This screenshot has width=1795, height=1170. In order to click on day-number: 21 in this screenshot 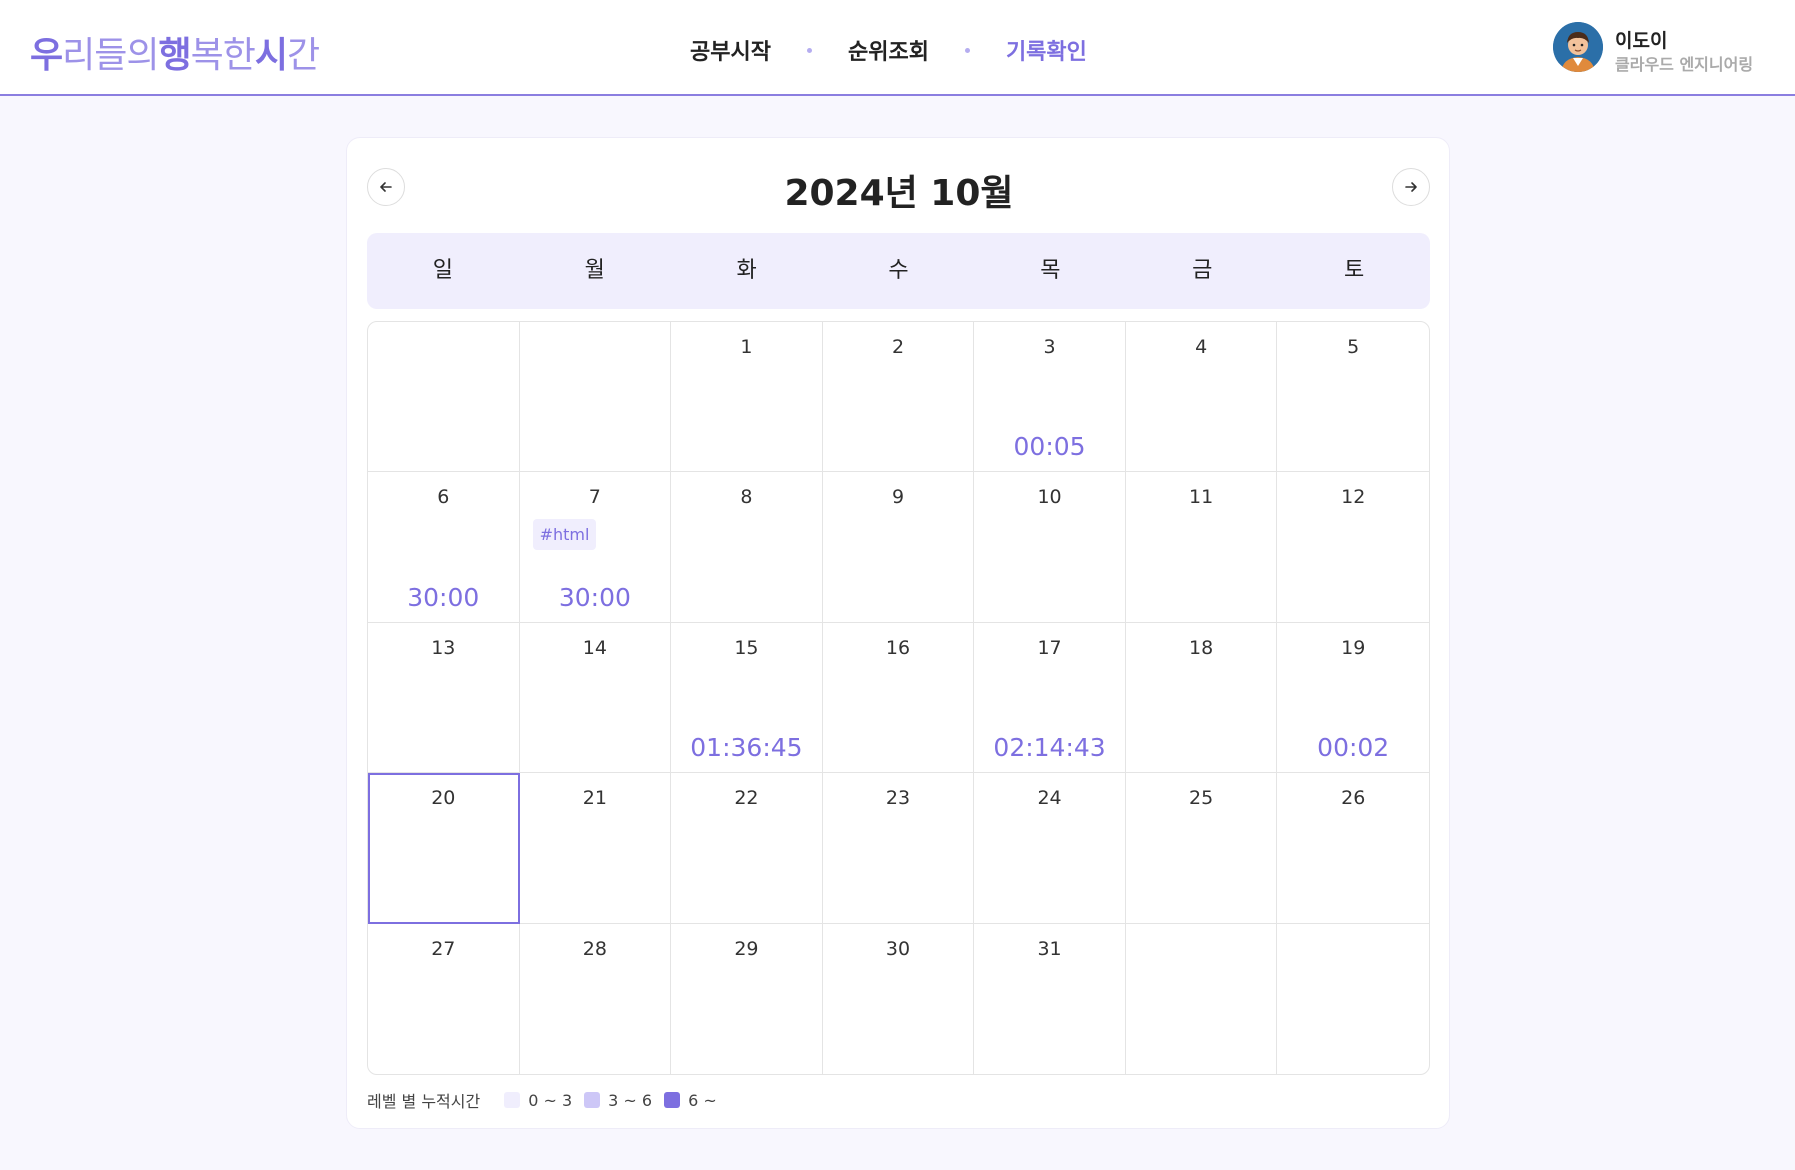, I will do `click(594, 798)`.